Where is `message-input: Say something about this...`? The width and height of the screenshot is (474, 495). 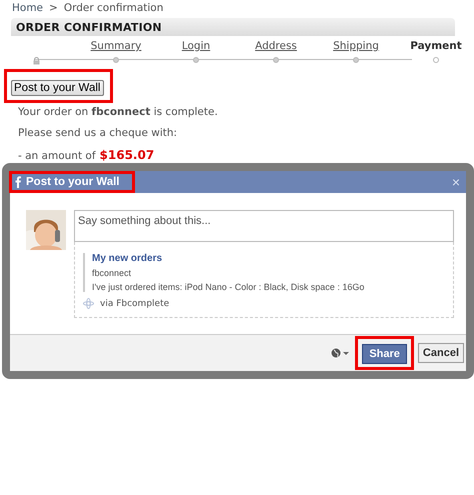
message-input: Say something about this... is located at coordinates (264, 226).